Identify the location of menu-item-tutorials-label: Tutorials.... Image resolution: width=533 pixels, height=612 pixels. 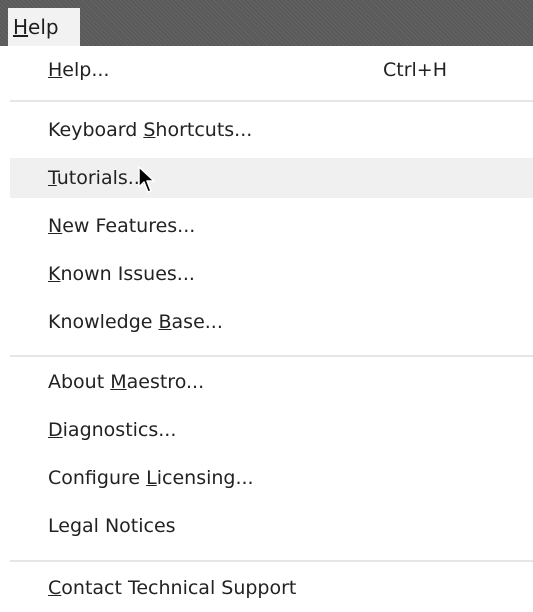
(97, 178).